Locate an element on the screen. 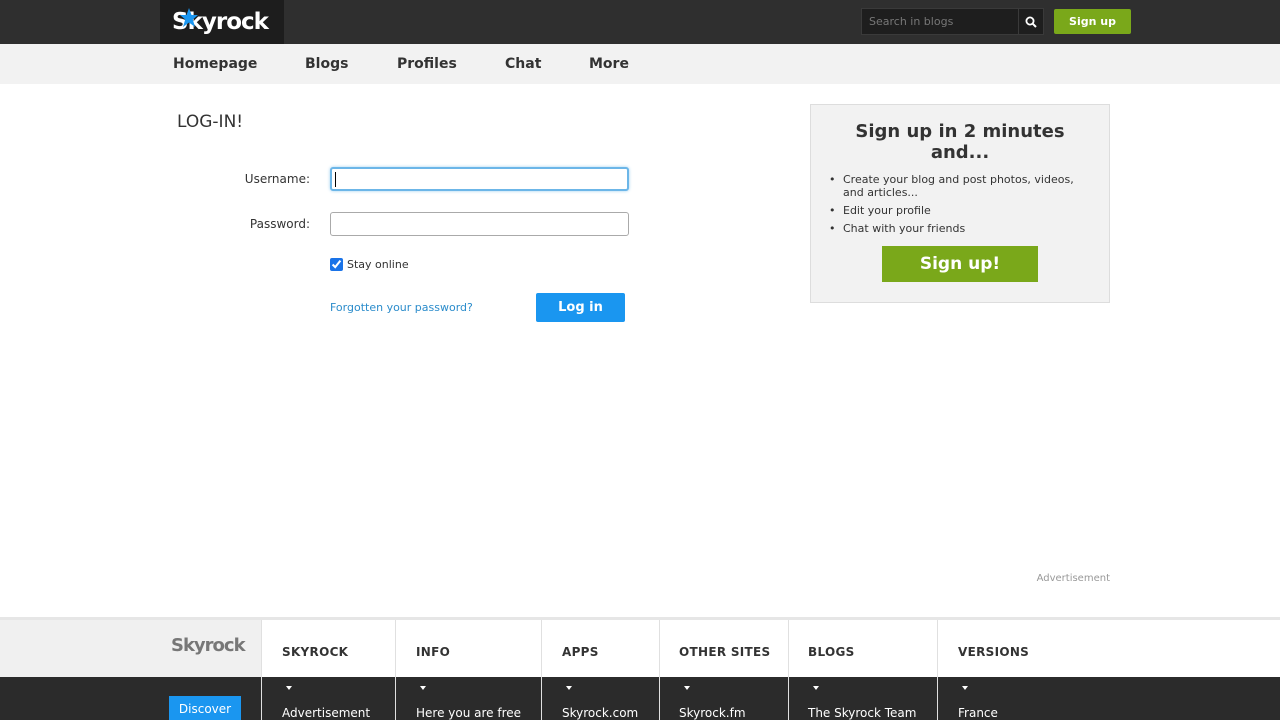 The width and height of the screenshot is (1280, 720). footer-link-advertisement: Advertisement is located at coordinates (326, 713).